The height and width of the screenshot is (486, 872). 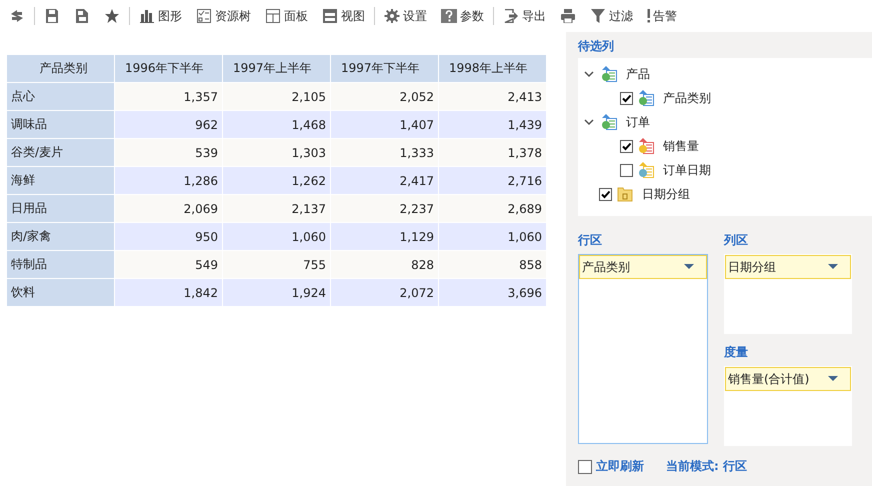 I want to click on row-header: 谷类/麦片, so click(x=60, y=152).